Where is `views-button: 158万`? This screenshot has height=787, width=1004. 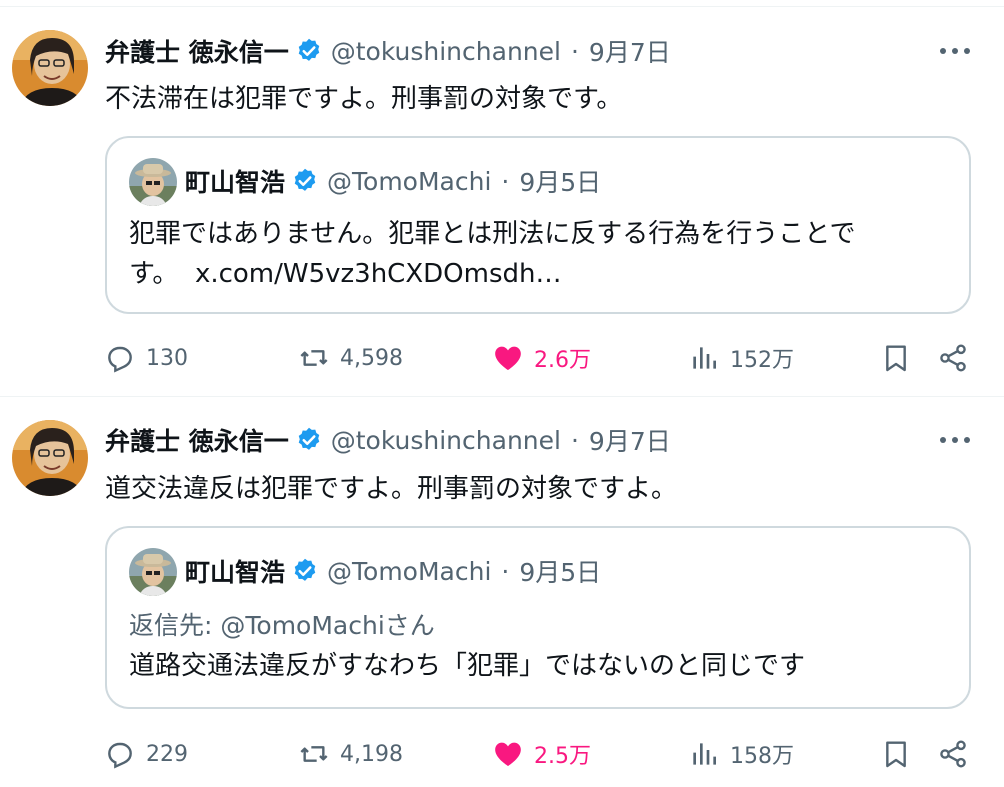 views-button: 158万 is located at coordinates (741, 754).